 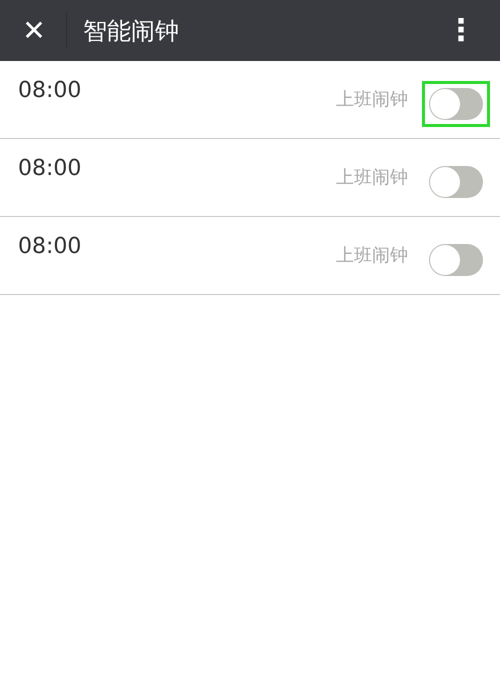 What do you see at coordinates (461, 30) in the screenshot?
I see `more-menu-button: ⋮` at bounding box center [461, 30].